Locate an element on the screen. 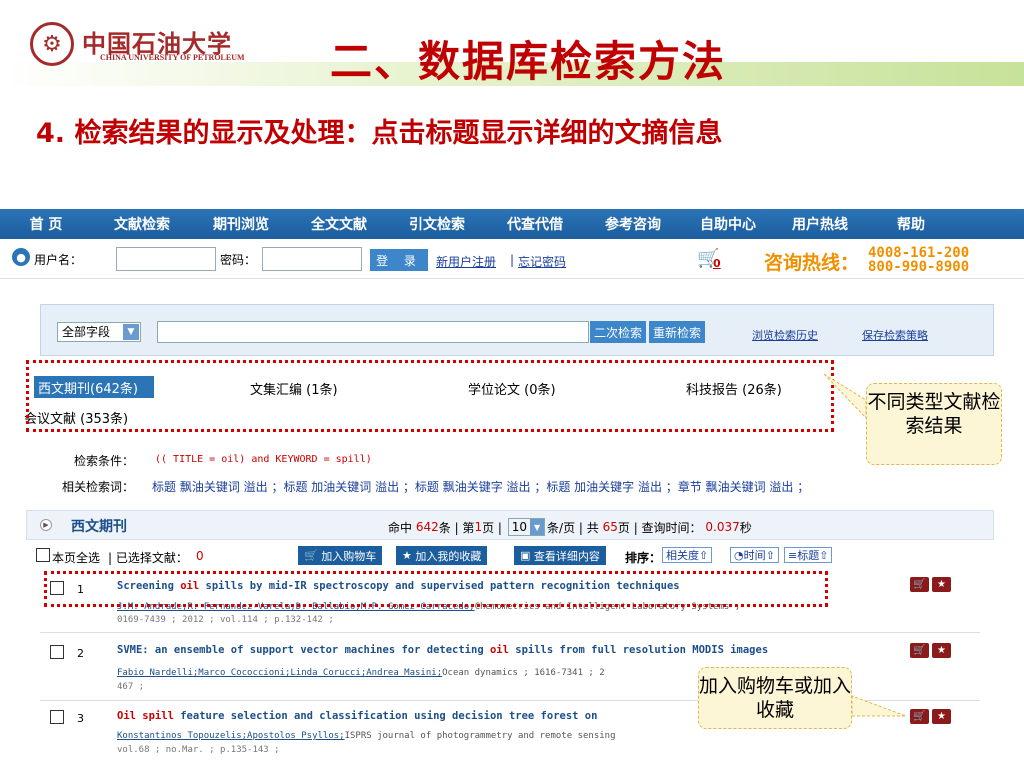 The image size is (1024, 768). clock-icon: ◔ is located at coordinates (739, 555).